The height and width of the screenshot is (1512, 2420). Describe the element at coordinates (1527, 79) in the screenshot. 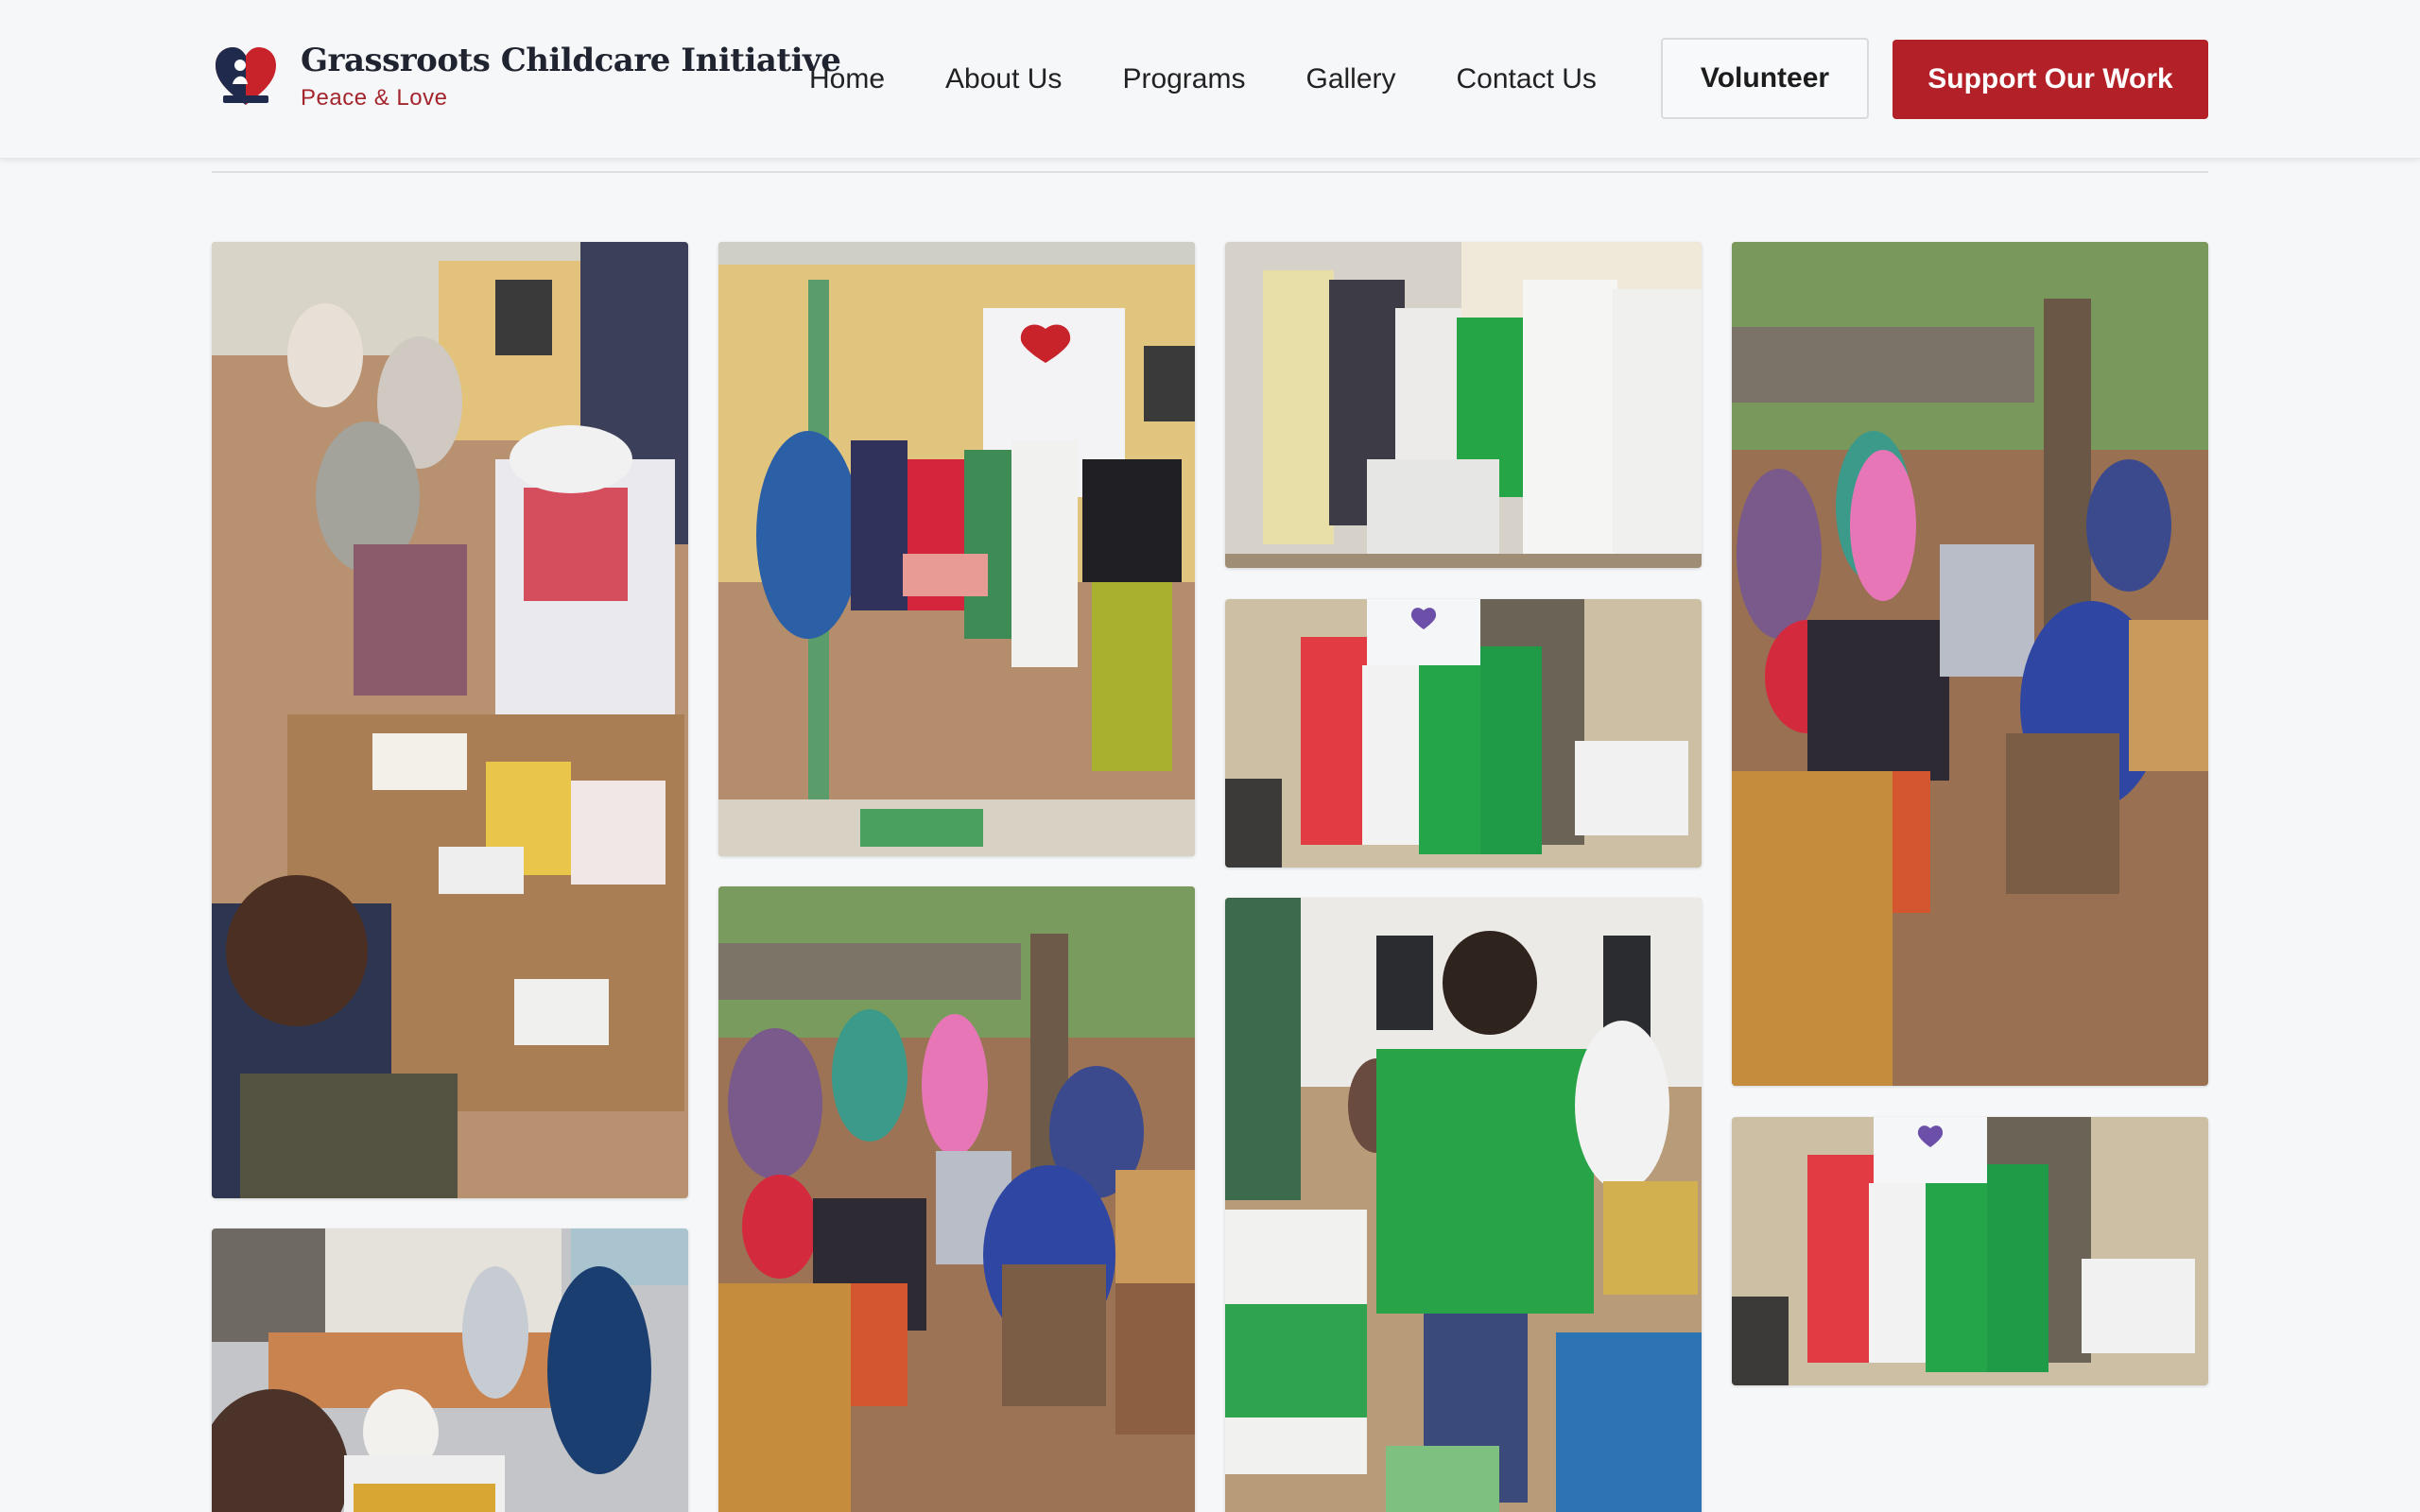

I see `nav-contact-us: Contact Us` at that location.